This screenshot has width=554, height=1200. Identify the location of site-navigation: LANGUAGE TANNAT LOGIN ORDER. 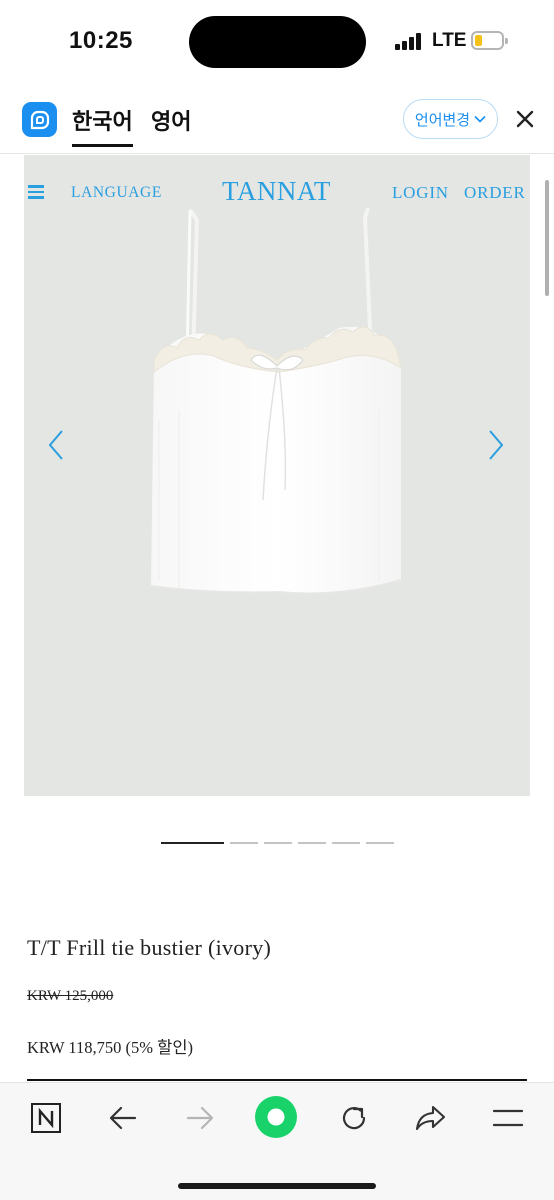
(277, 195).